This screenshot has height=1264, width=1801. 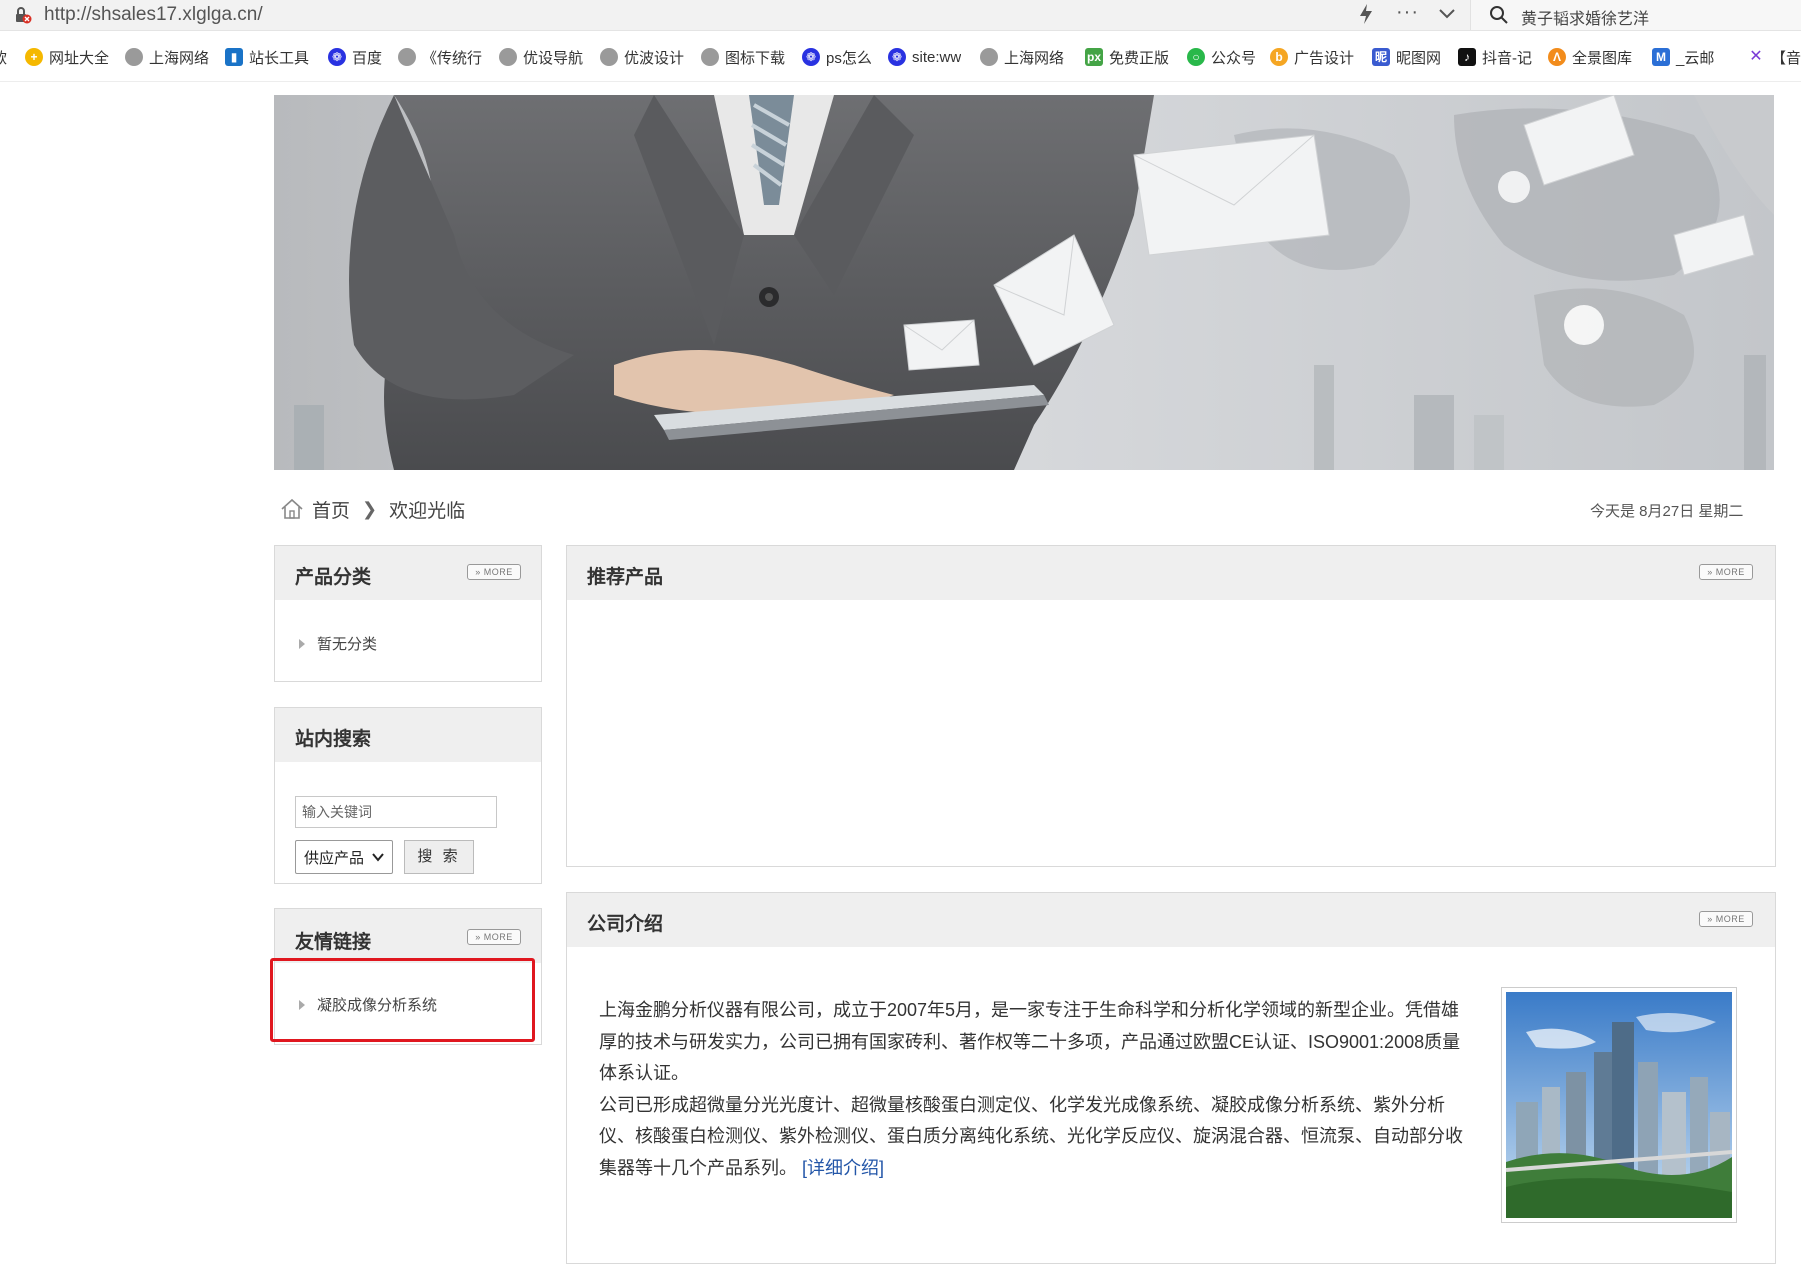 What do you see at coordinates (1094, 57) in the screenshot?
I see `px-icon: px` at bounding box center [1094, 57].